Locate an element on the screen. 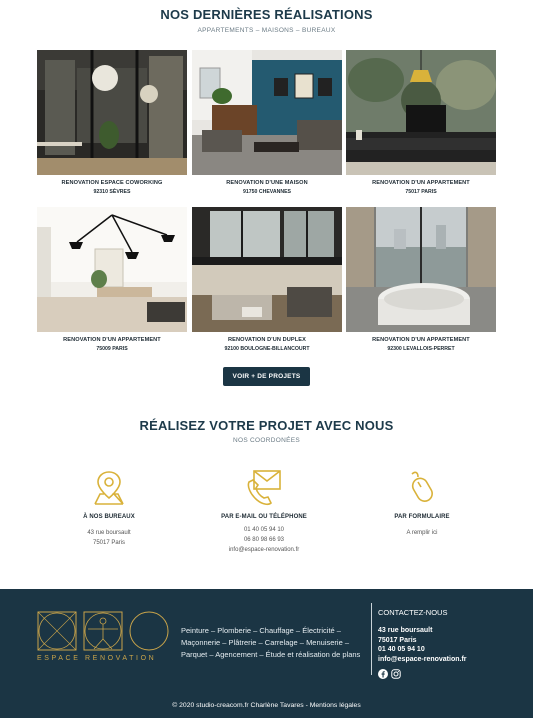 The height and width of the screenshot is (718, 533). project-location: 92100 BOULOGNE-BILLANCOURT is located at coordinates (267, 349).